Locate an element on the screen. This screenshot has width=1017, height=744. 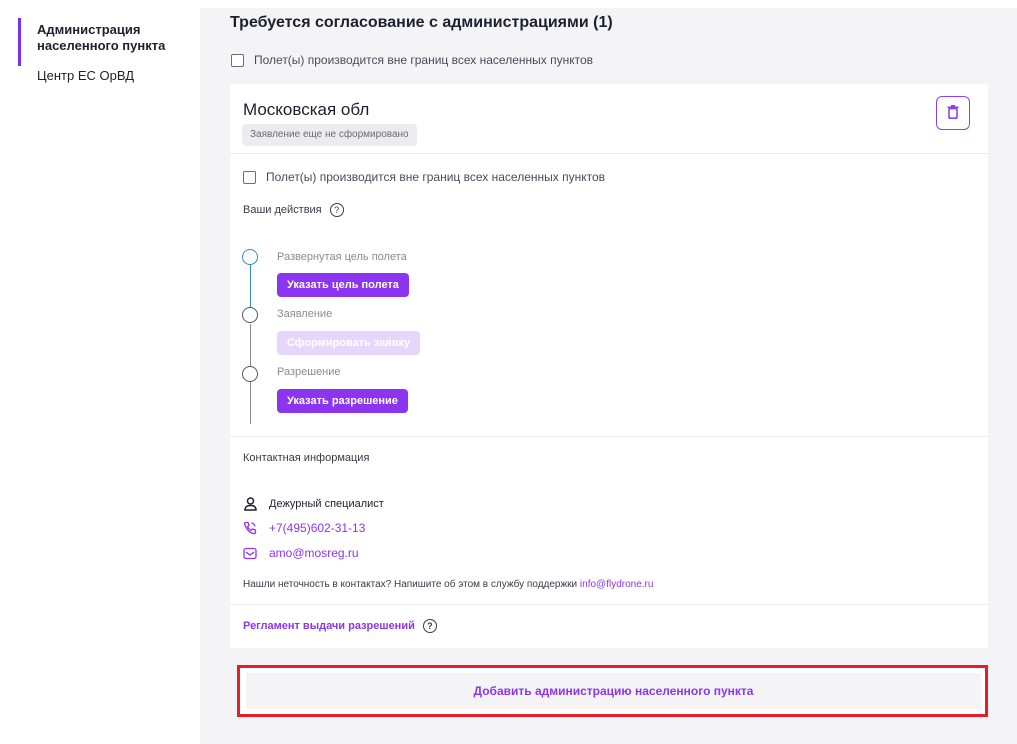
step-label-flight-purpose: Развернутая цель полета is located at coordinates (342, 257).